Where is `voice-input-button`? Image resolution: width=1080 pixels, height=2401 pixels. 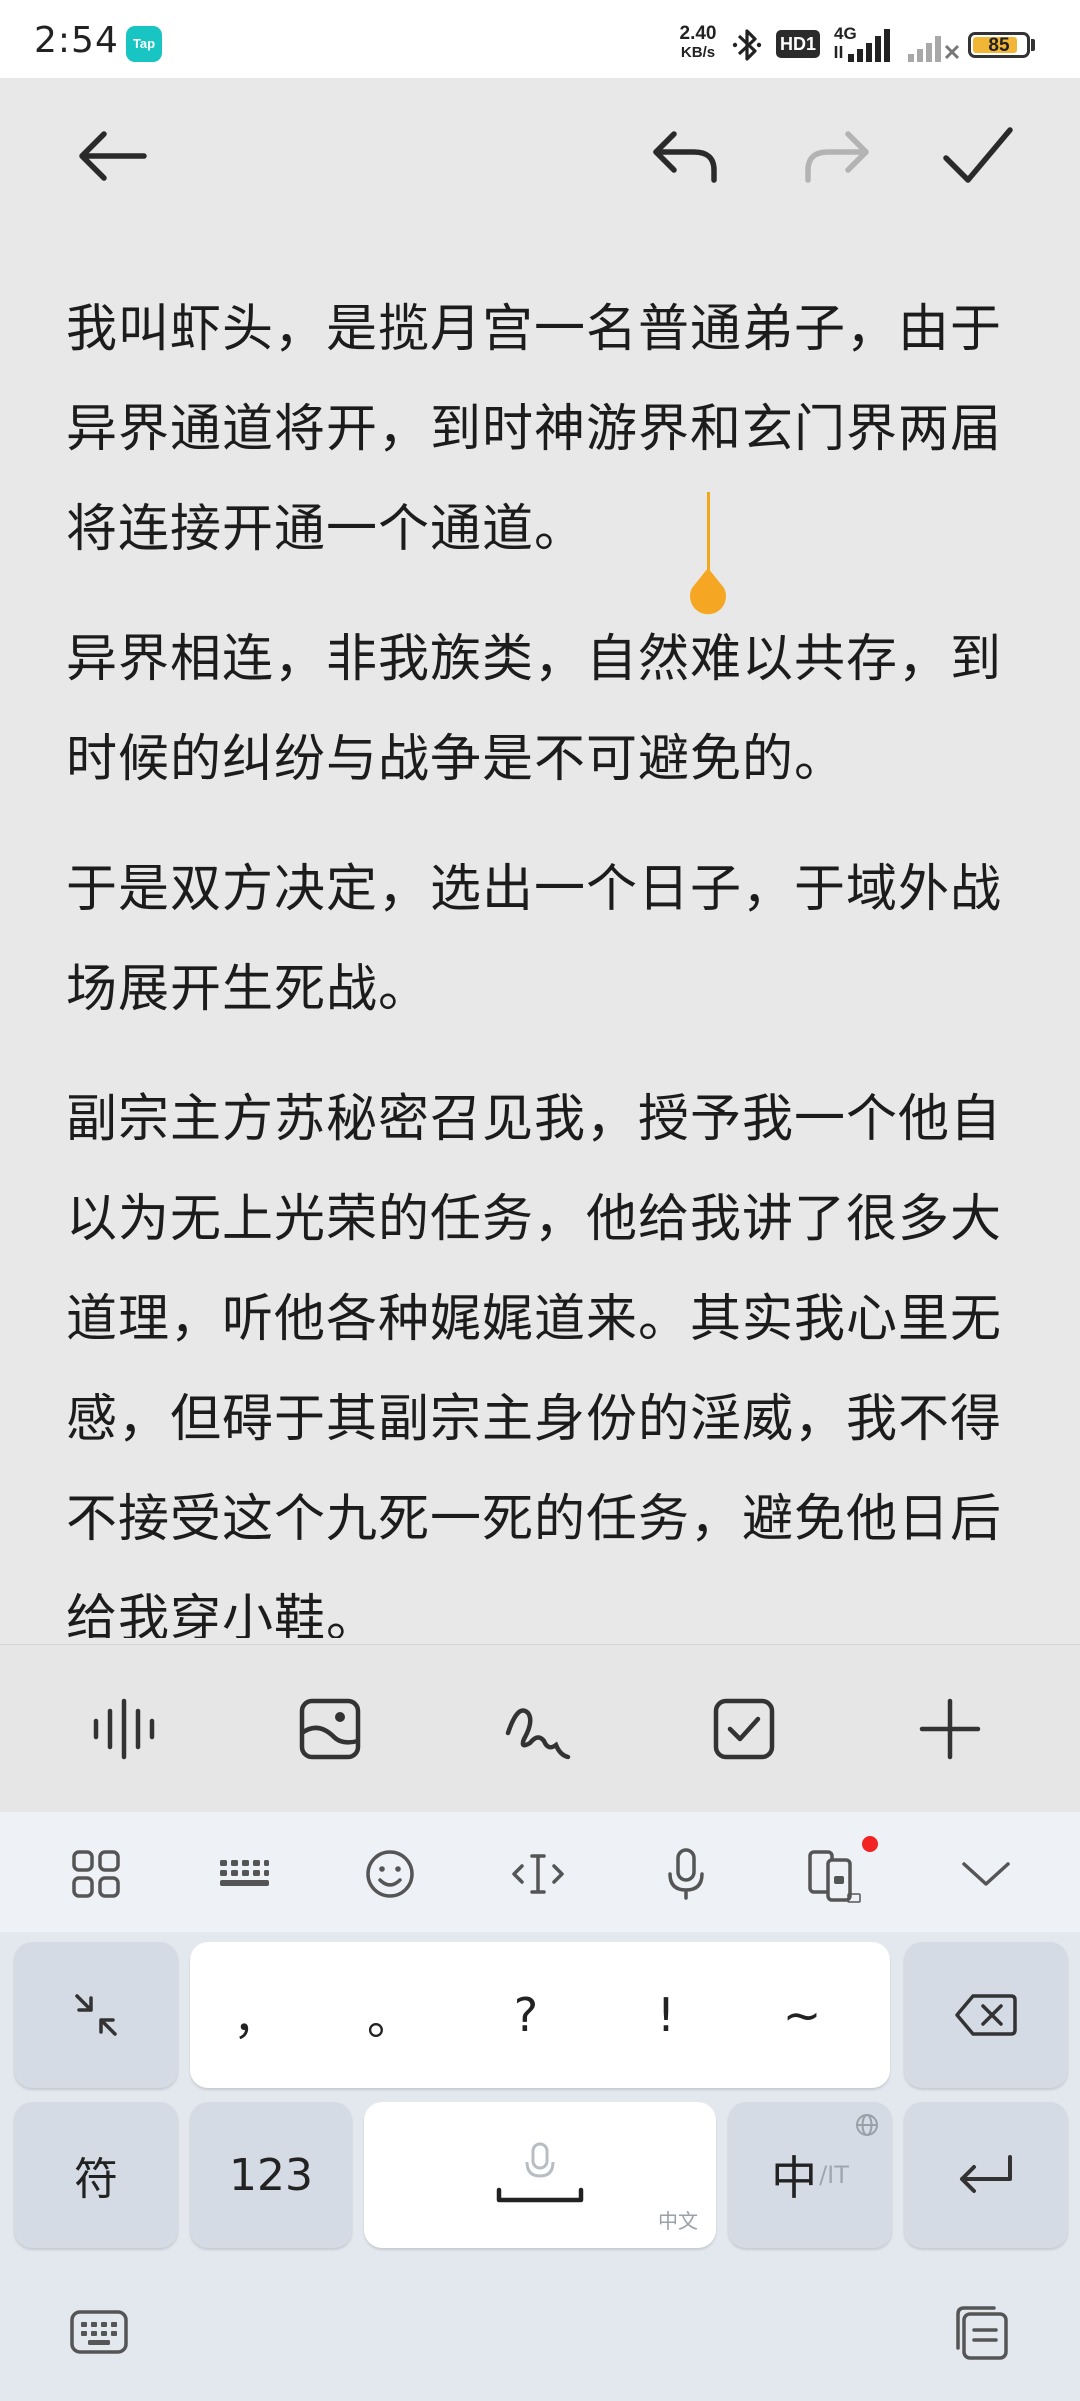
voice-input-button is located at coordinates (686, 1874).